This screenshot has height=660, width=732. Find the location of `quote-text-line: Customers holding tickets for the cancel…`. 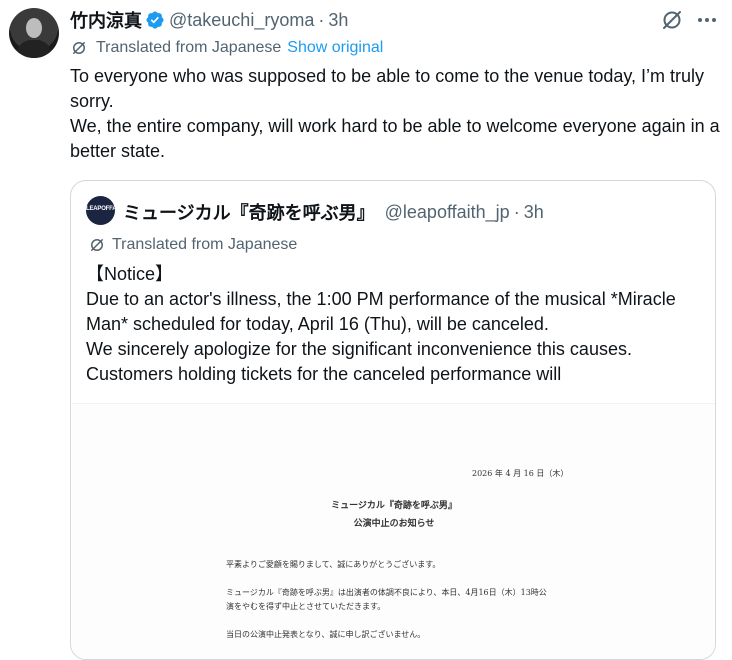

quote-text-line: Customers holding tickets for the cancel… is located at coordinates (324, 374).